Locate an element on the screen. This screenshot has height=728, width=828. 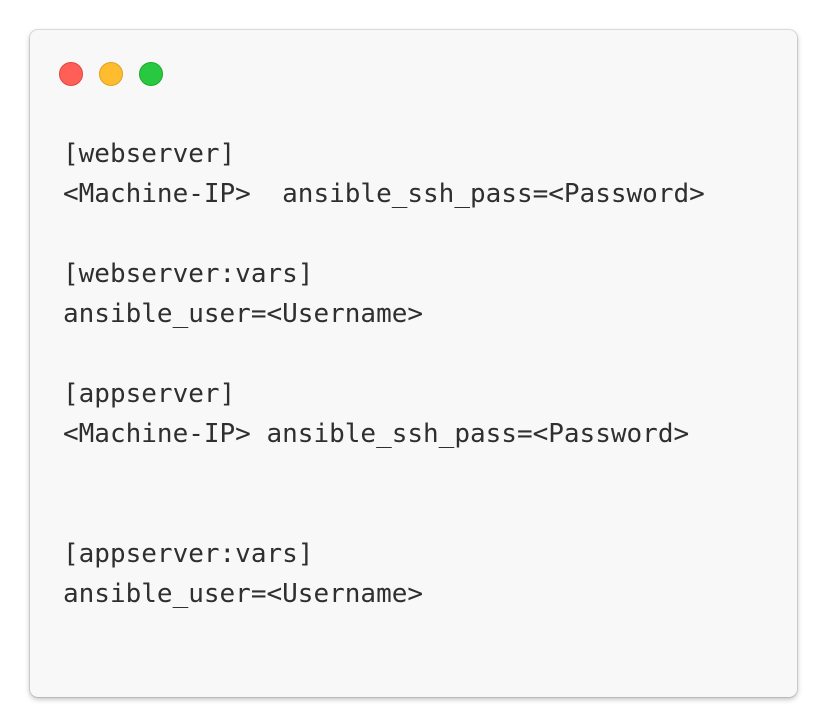
code-line: [appserver:vars] is located at coordinates (188, 554).